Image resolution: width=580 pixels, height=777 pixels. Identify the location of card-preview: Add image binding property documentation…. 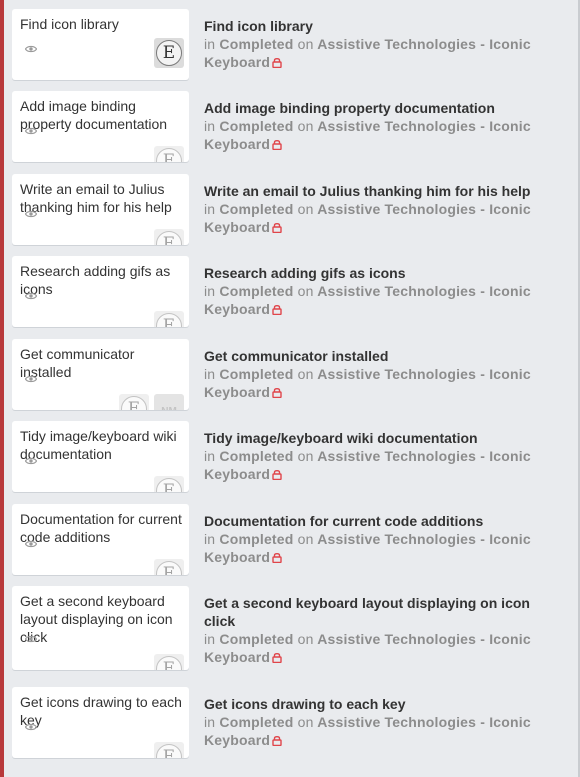
(100, 126).